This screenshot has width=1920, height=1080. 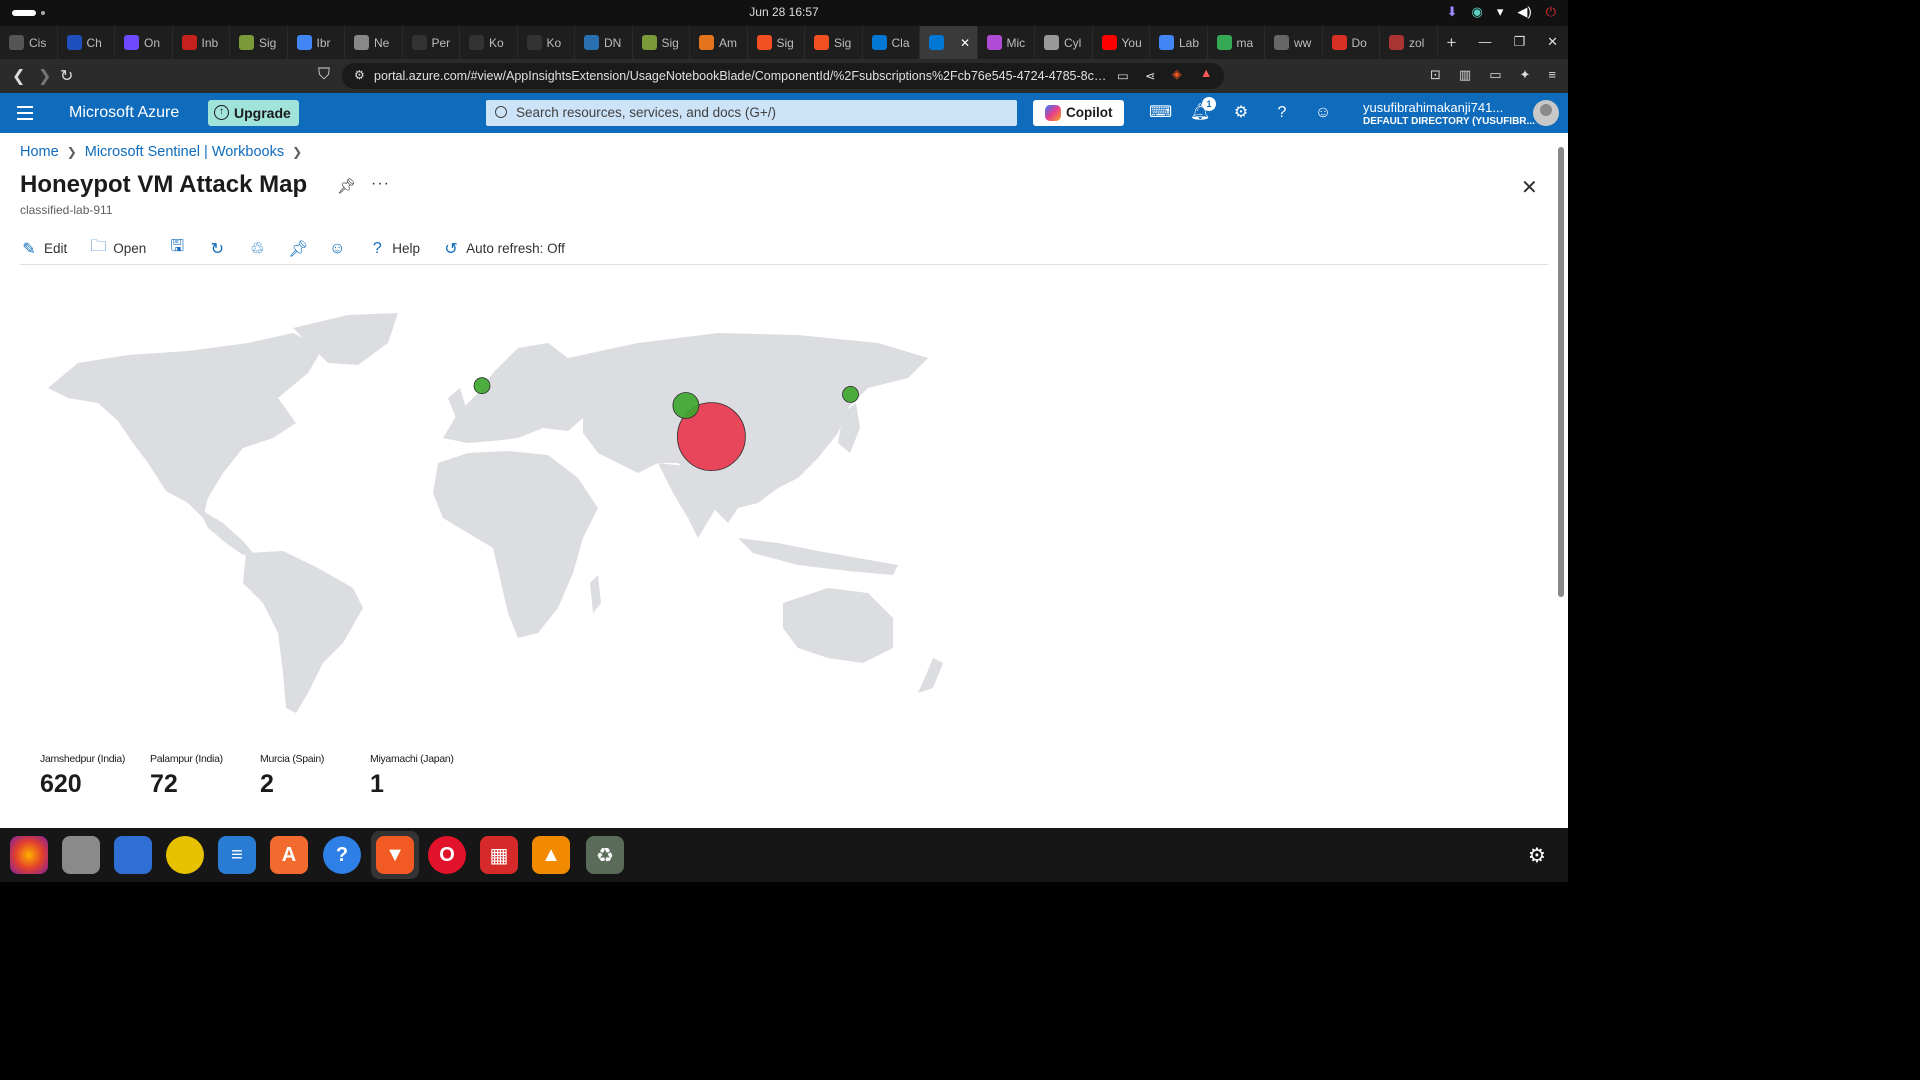 What do you see at coordinates (342, 855) in the screenshot?
I see `help-app-icon: ?` at bounding box center [342, 855].